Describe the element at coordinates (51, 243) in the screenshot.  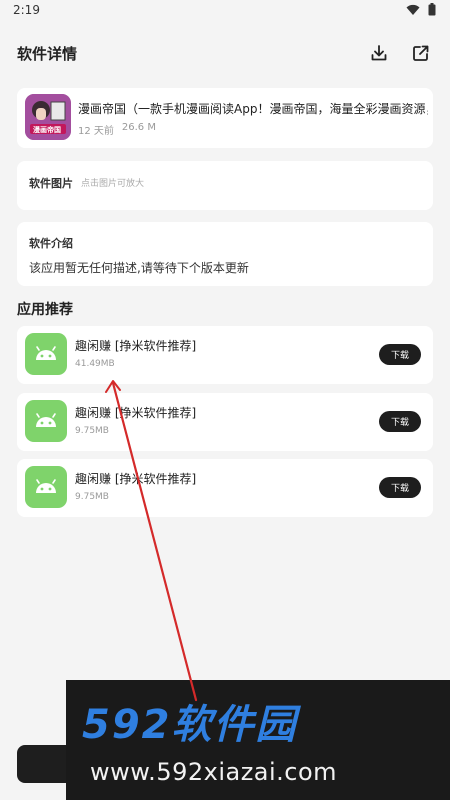
I see `intro-label: 软件介绍` at that location.